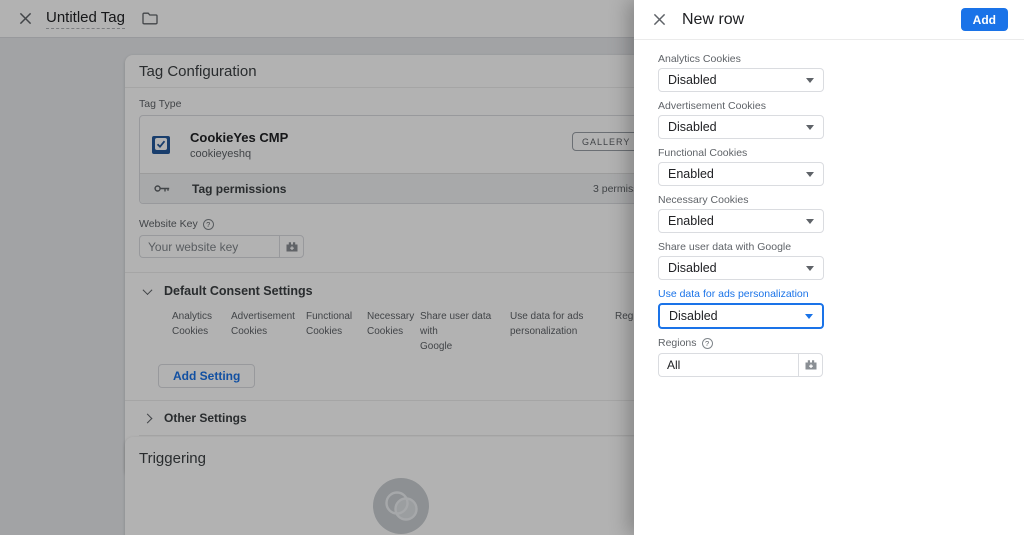 Image resolution: width=1024 pixels, height=535 pixels. What do you see at coordinates (741, 268) in the screenshot?
I see `share-user-data-dropdown: Disabled` at bounding box center [741, 268].